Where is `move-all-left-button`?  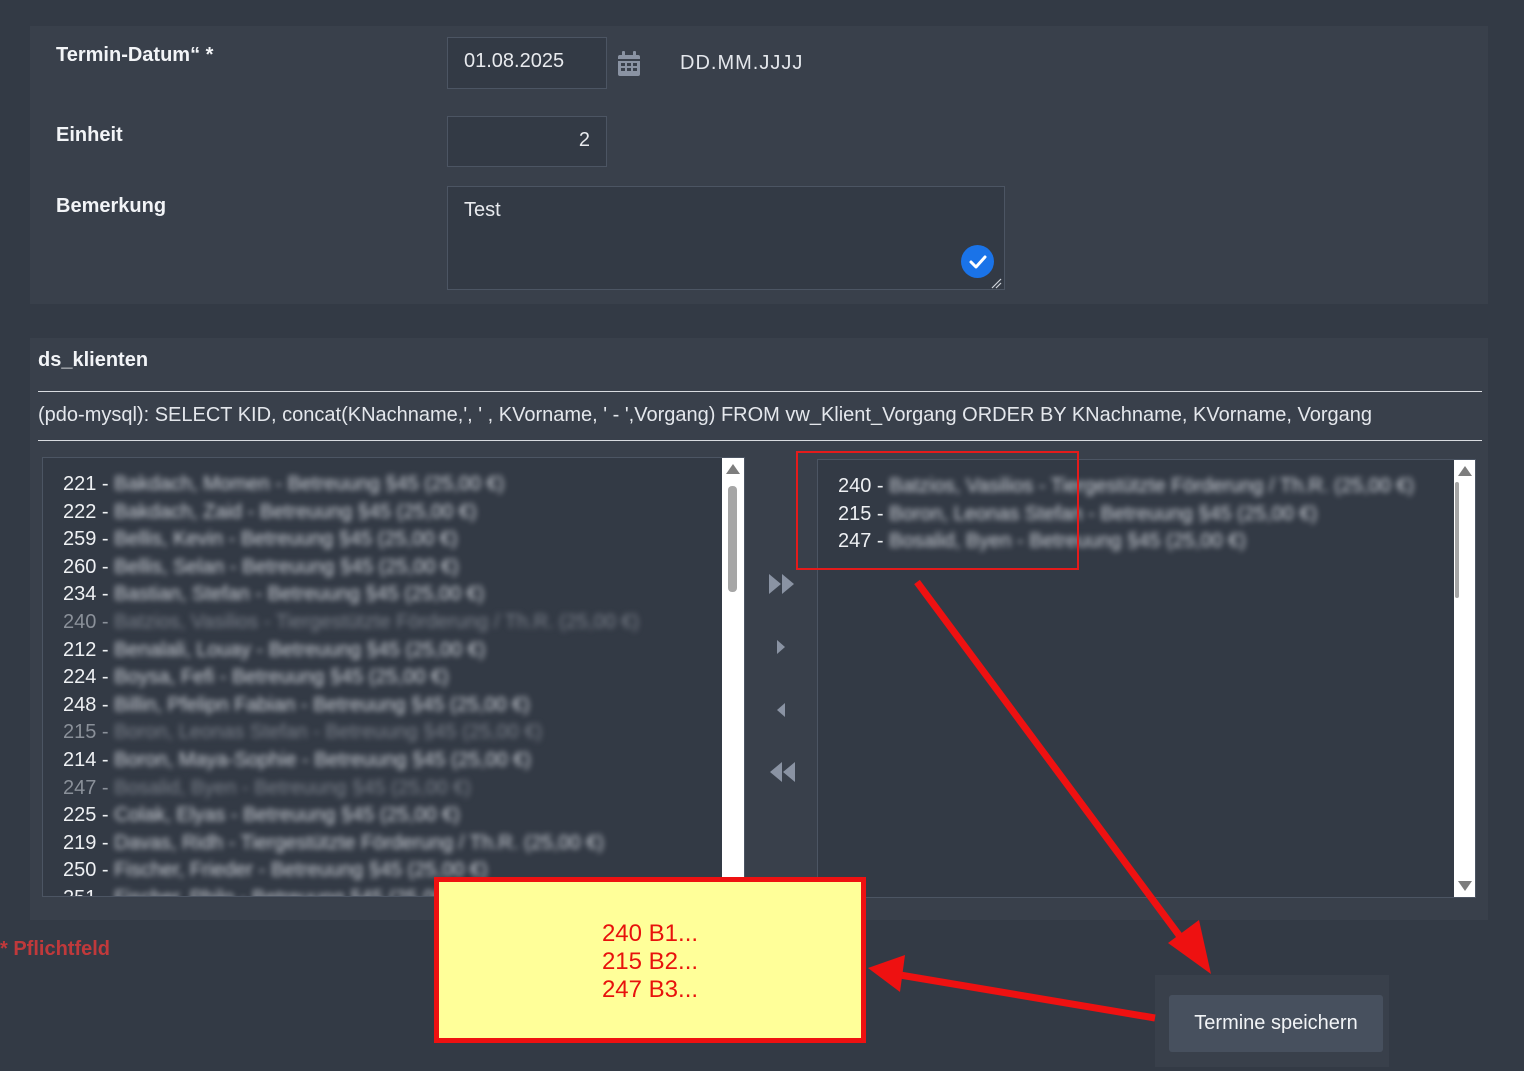
move-all-left-button is located at coordinates (782, 772).